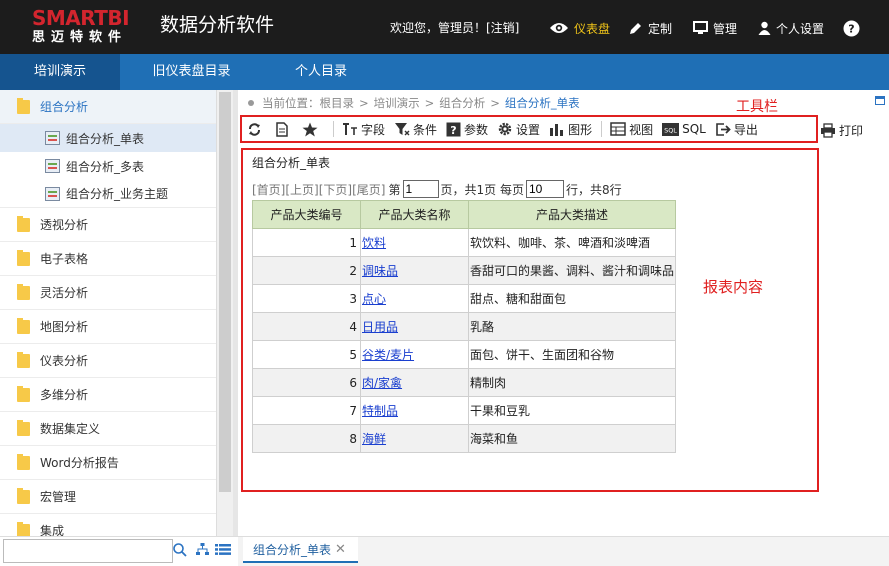 This screenshot has width=889, height=566. I want to click on sidebar-item-flexible-analysis: 灵活分析, so click(108, 293).